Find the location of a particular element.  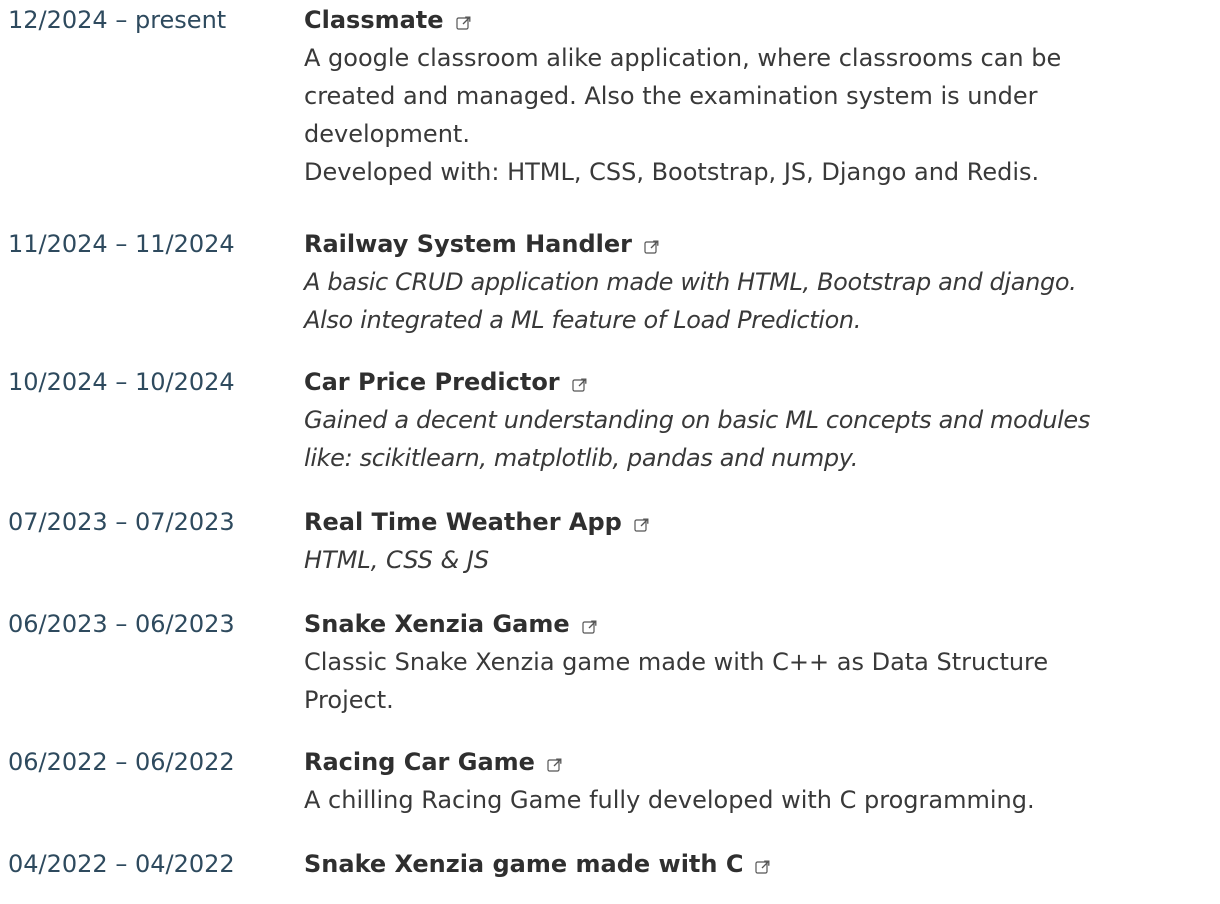

project-title-link: Classmate is located at coordinates (374, 20).